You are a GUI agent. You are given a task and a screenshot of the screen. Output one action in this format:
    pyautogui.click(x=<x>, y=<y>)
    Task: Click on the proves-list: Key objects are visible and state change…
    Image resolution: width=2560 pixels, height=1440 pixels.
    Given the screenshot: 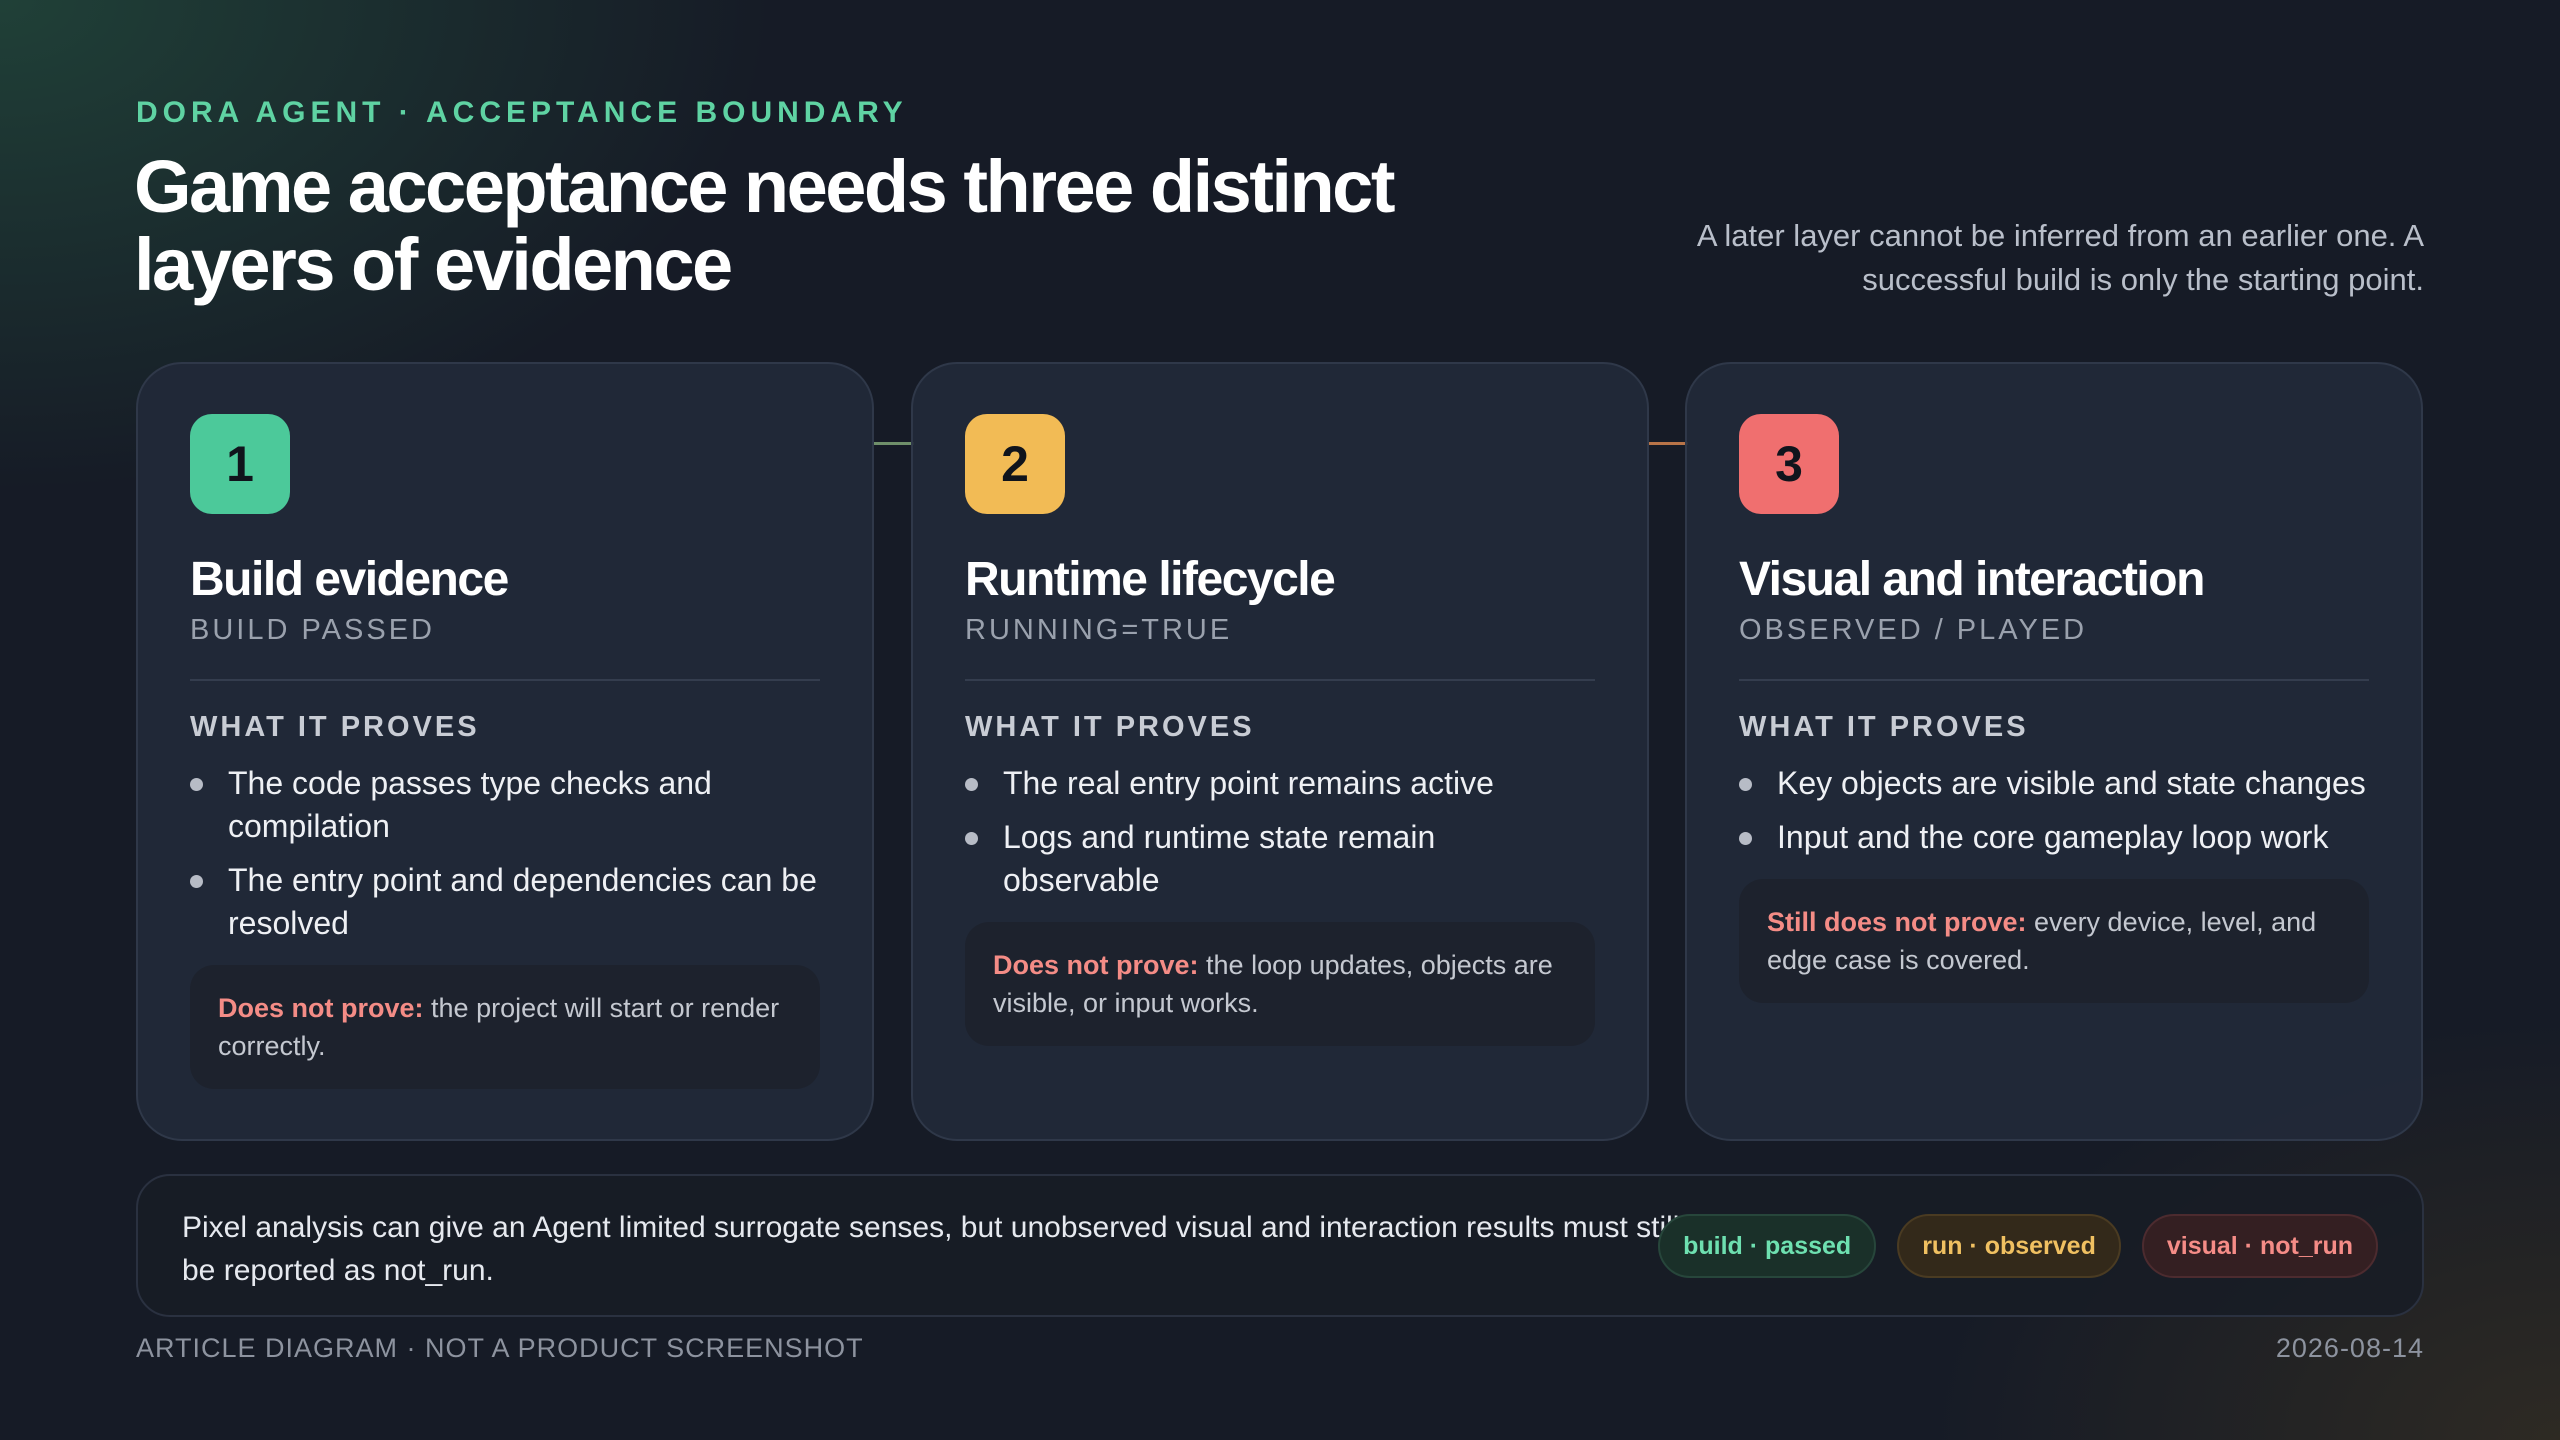 What is the action you would take?
    pyautogui.click(x=2054, y=810)
    